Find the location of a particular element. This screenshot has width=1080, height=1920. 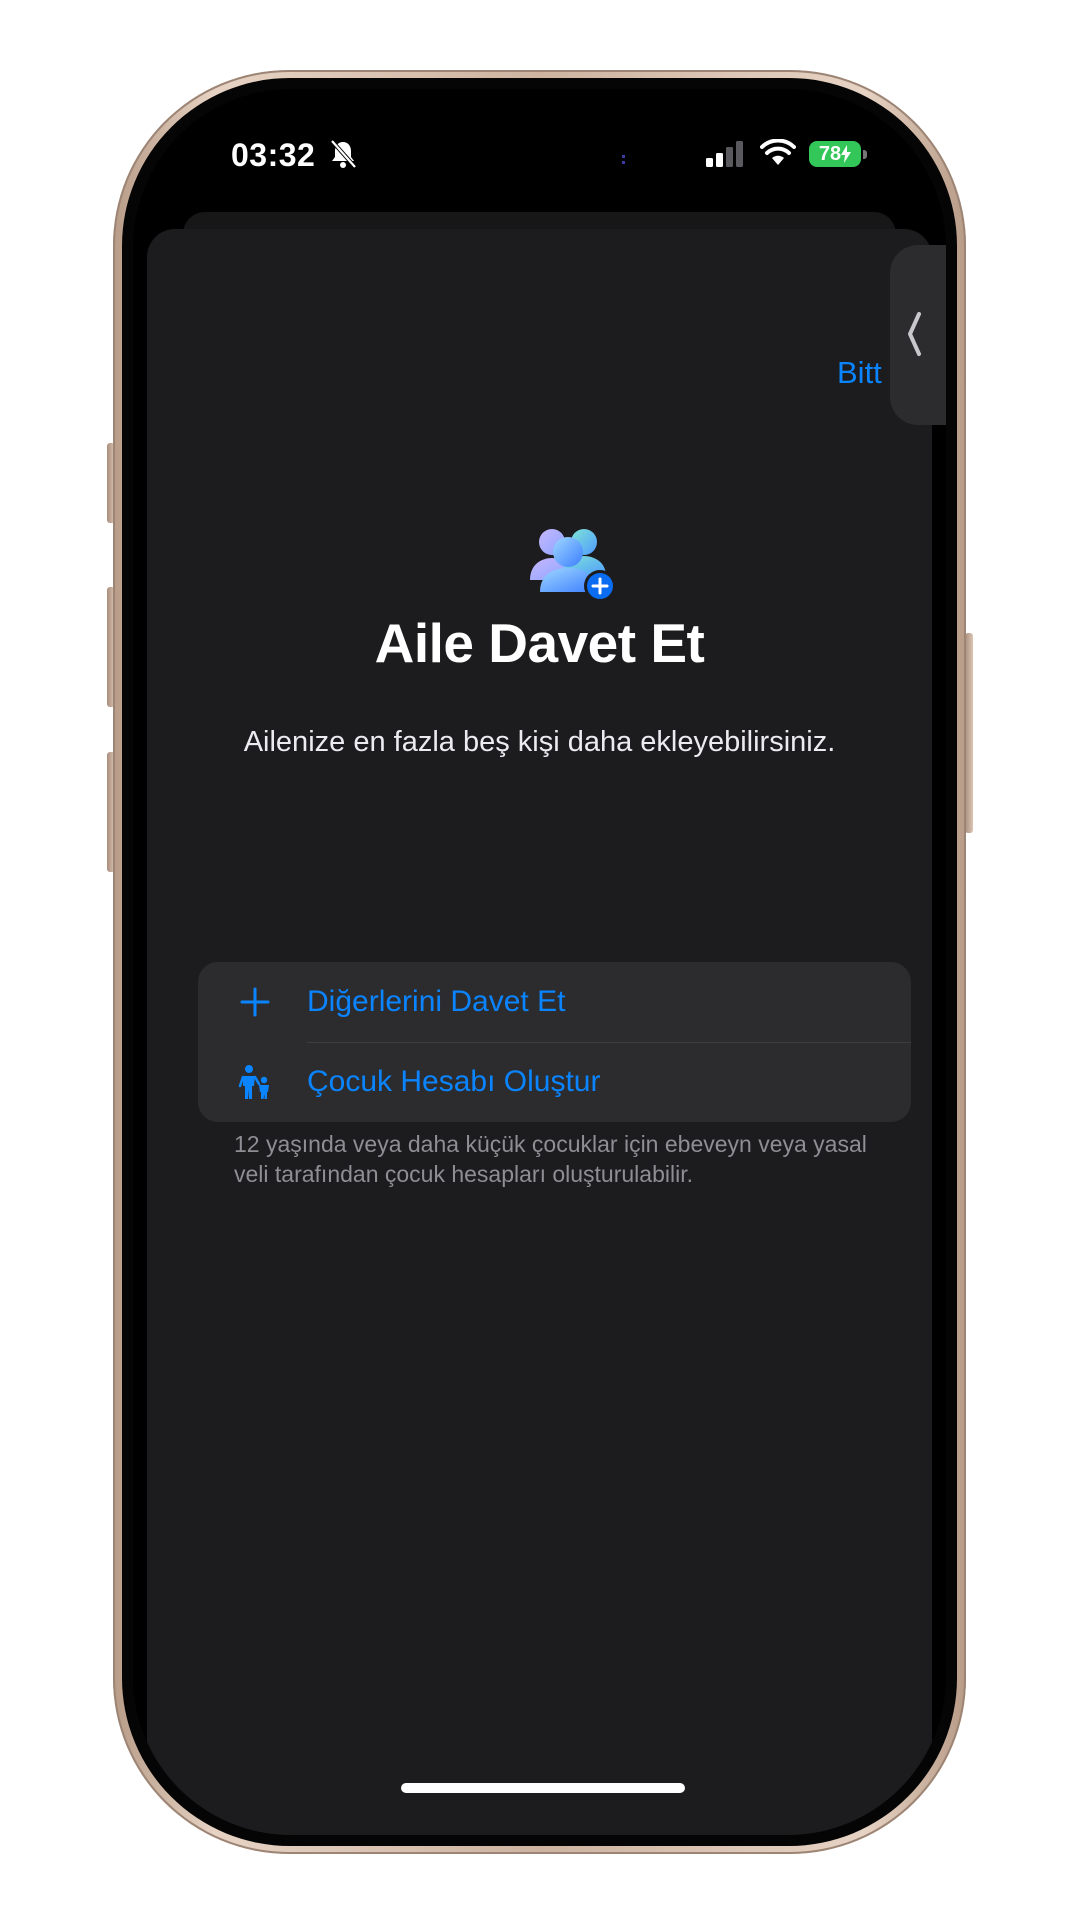

power-button is located at coordinates (969, 733).